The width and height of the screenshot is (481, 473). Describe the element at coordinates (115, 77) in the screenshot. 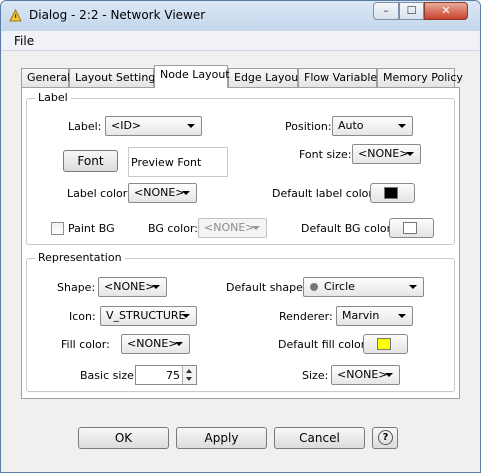

I see `tab-layout-settings: Layout Settings` at that location.